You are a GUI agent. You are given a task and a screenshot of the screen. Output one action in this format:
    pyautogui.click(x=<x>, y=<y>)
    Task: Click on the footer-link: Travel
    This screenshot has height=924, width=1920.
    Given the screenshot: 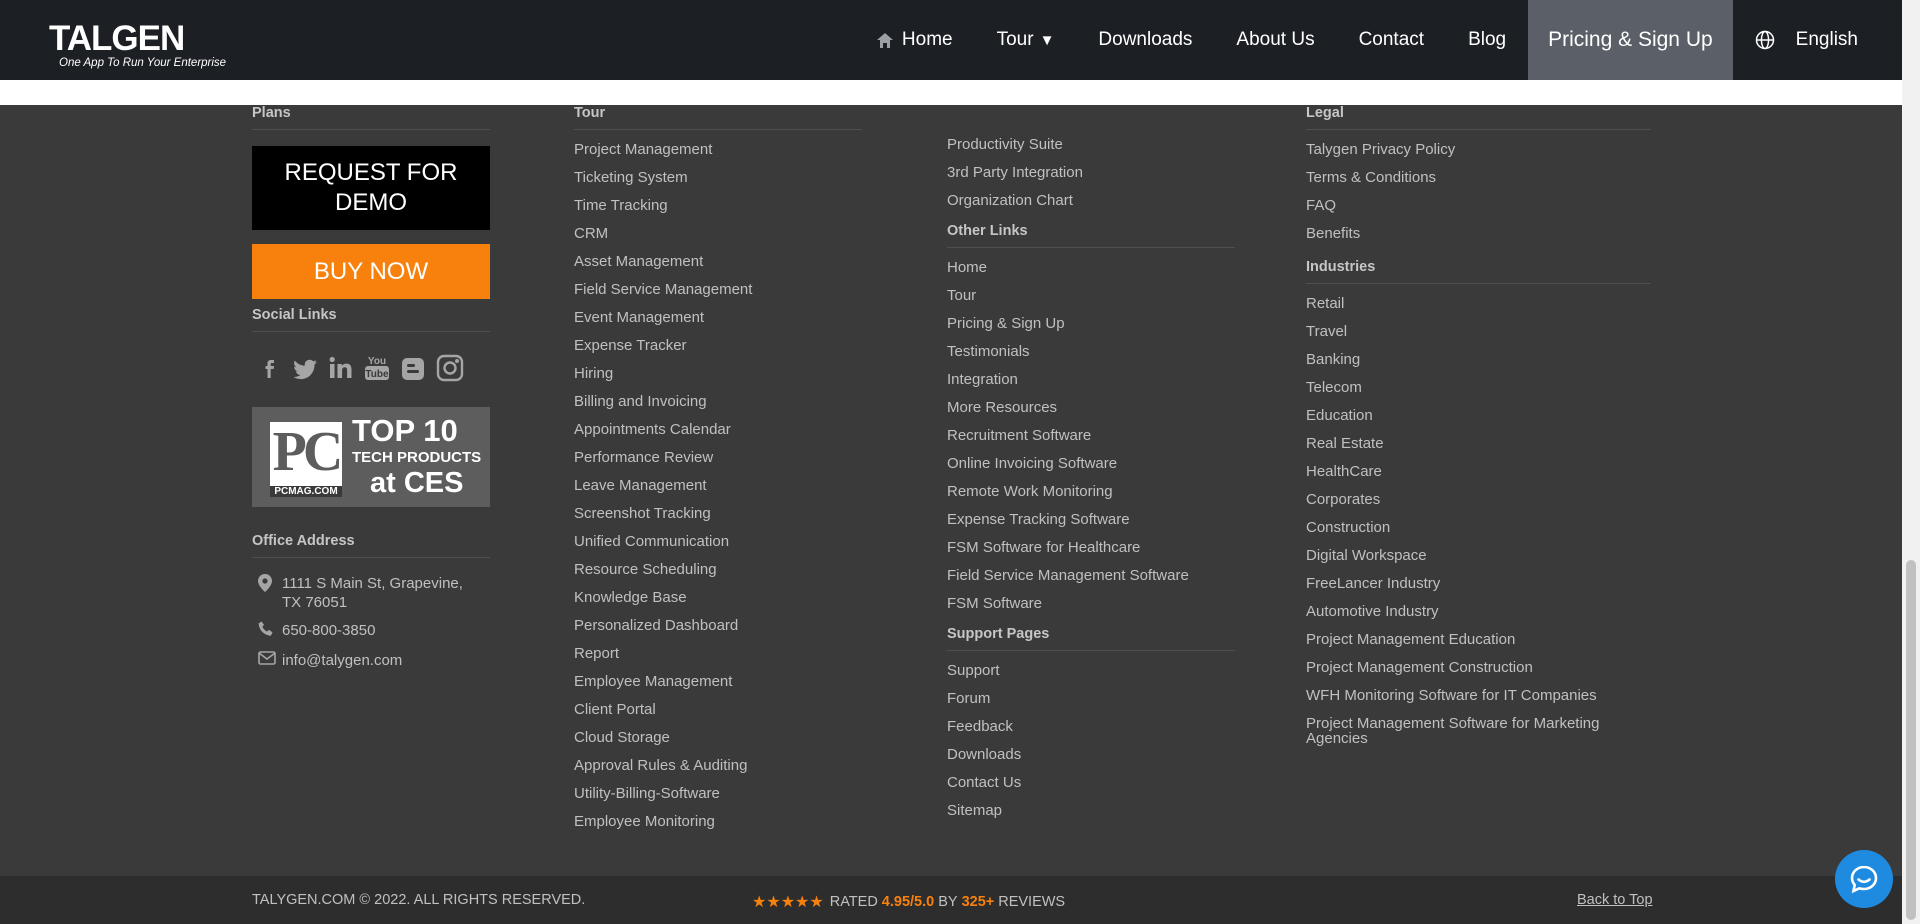 What is the action you would take?
    pyautogui.click(x=1478, y=332)
    